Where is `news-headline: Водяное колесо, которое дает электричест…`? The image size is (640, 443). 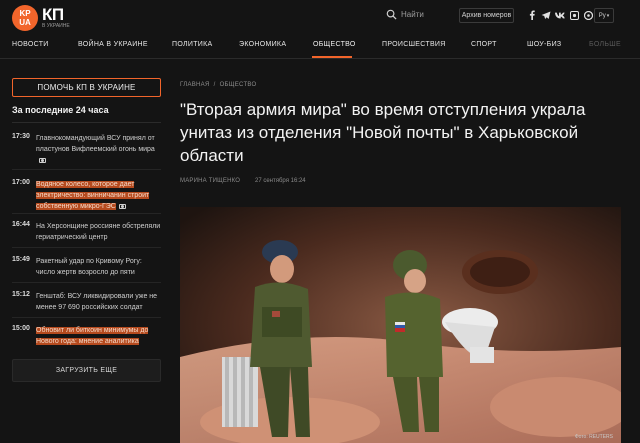
news-headline: Водяное колесо, которое дает электричест… is located at coordinates (99, 195).